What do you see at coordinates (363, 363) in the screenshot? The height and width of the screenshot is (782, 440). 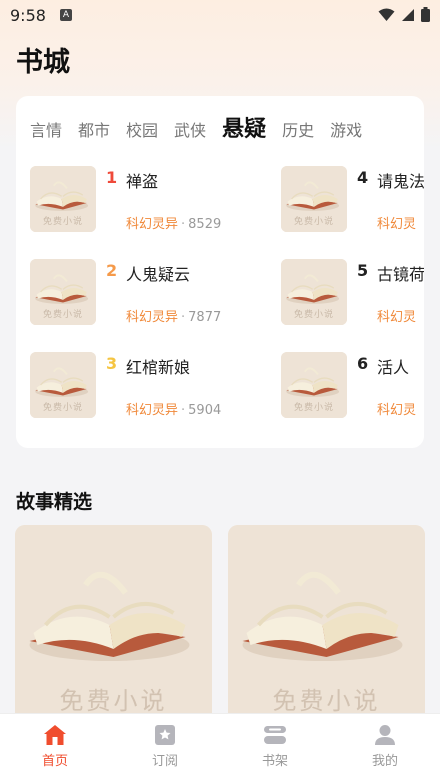 I see `rank-number: 6` at bounding box center [363, 363].